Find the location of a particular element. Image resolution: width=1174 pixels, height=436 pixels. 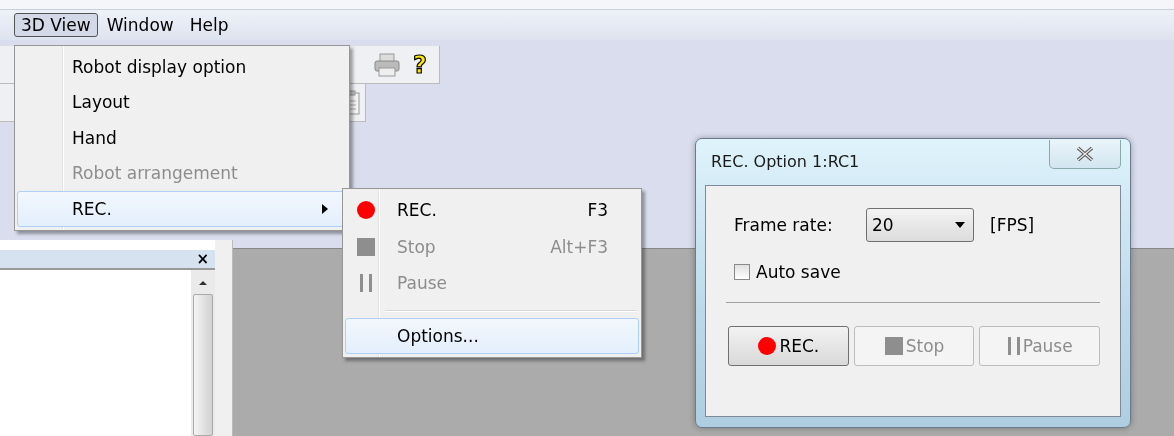

scroll-bar is located at coordinates (203, 353).